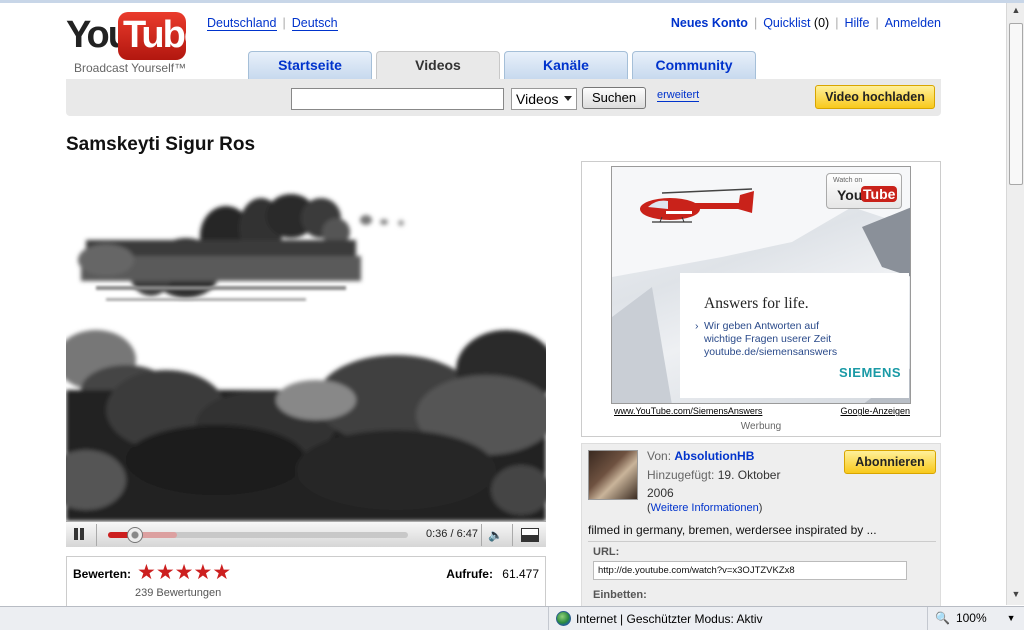 The height and width of the screenshot is (630, 1024). I want to click on ad-headline: Answers for life., so click(756, 303).